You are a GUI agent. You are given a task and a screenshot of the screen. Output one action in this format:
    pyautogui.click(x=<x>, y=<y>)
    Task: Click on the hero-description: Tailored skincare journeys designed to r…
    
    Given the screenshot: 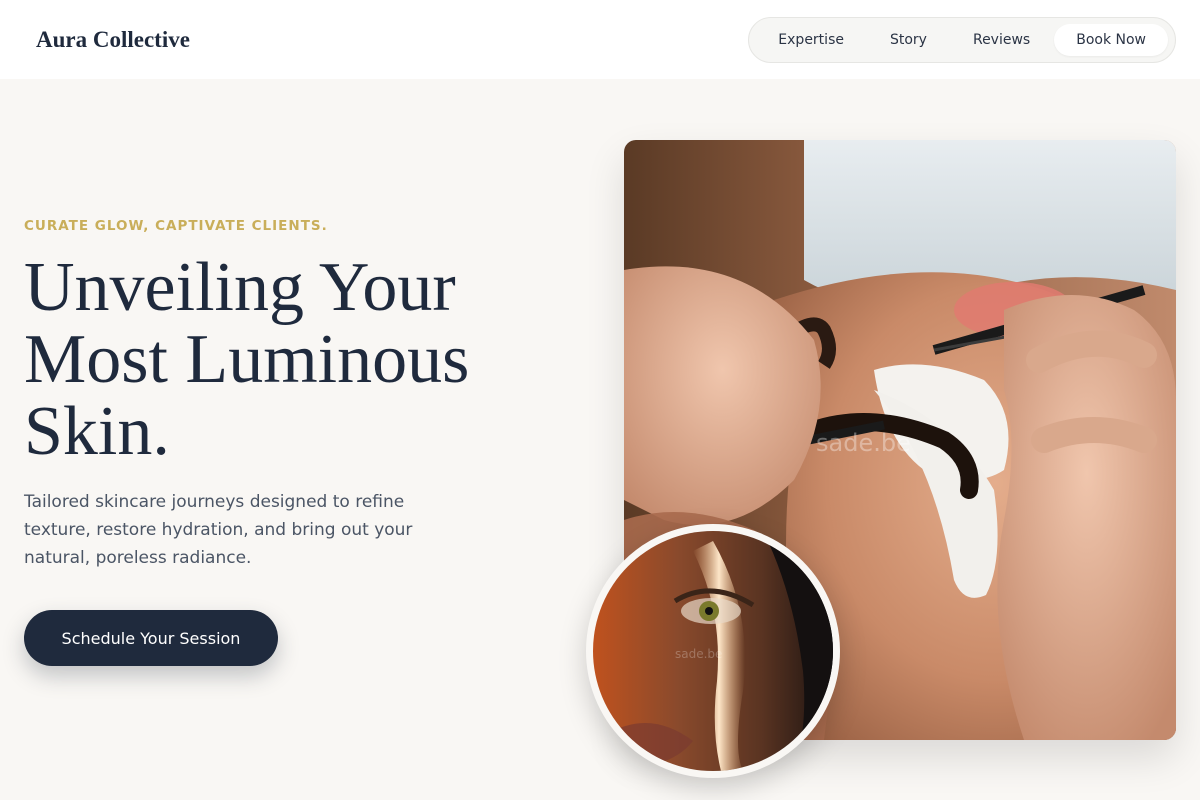 What is the action you would take?
    pyautogui.click(x=218, y=530)
    